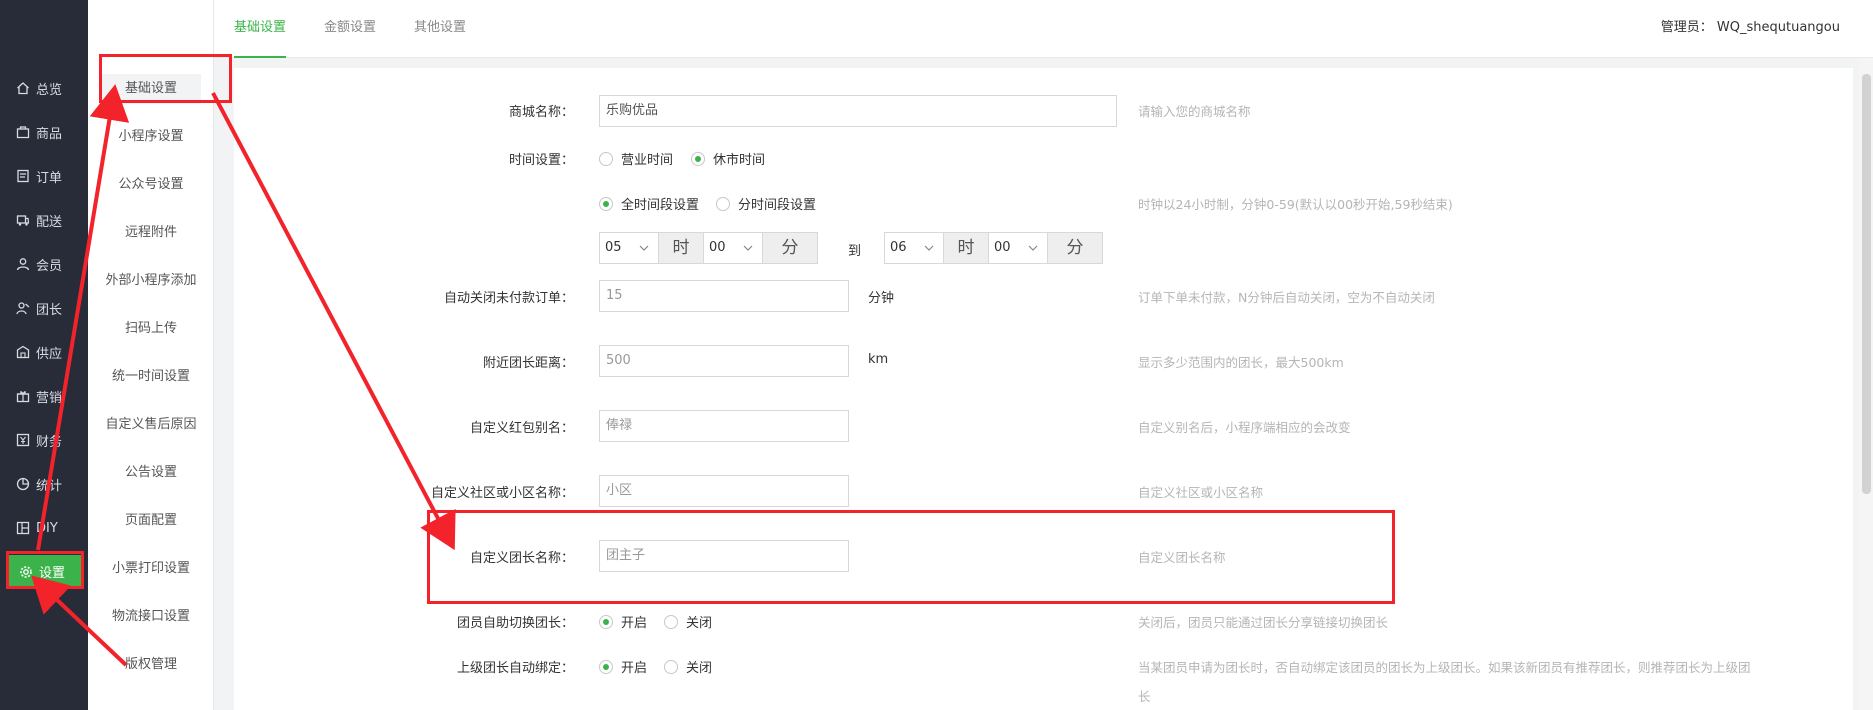 This screenshot has height=710, width=1873. What do you see at coordinates (623, 621) in the screenshot?
I see `radio-self-switch-on: 开启` at bounding box center [623, 621].